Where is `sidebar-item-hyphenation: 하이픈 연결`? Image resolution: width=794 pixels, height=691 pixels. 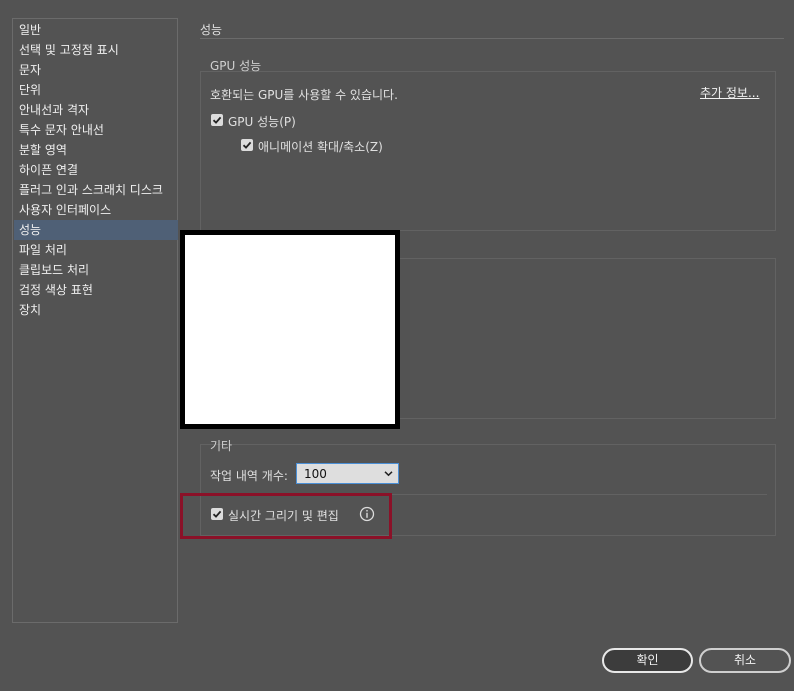 sidebar-item-hyphenation: 하이픈 연결 is located at coordinates (96, 170).